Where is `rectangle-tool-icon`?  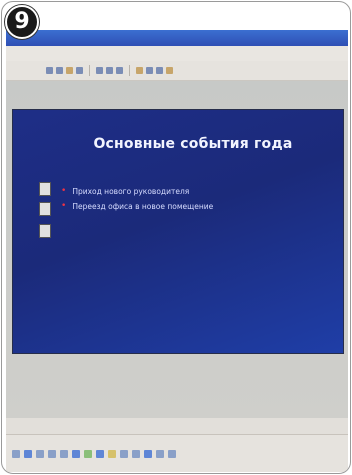
rectangle-tool-icon is located at coordinates (52, 454).